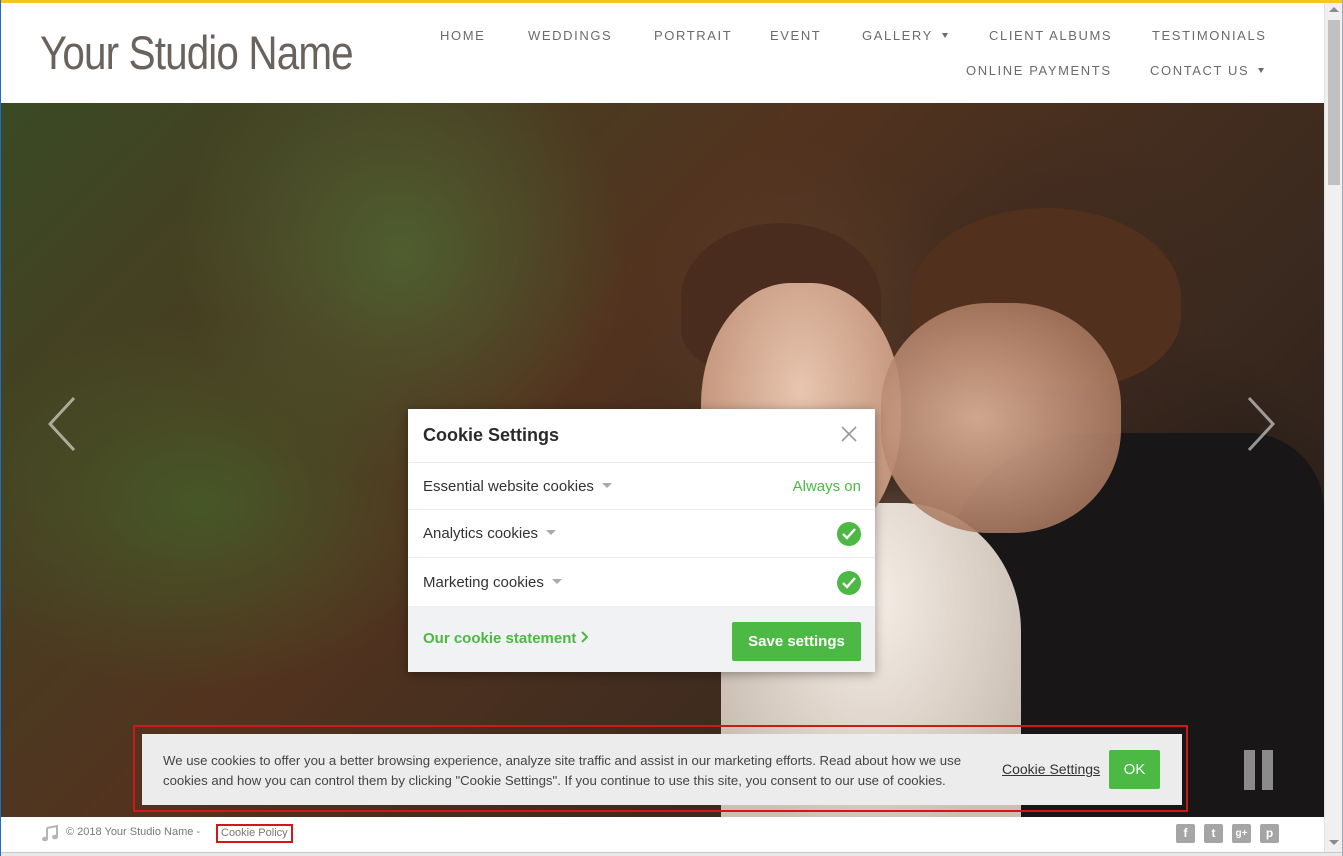 The width and height of the screenshot is (1343, 856). What do you see at coordinates (641, 639) in the screenshot?
I see `modal-footer: Our cookie statement Save settings` at bounding box center [641, 639].